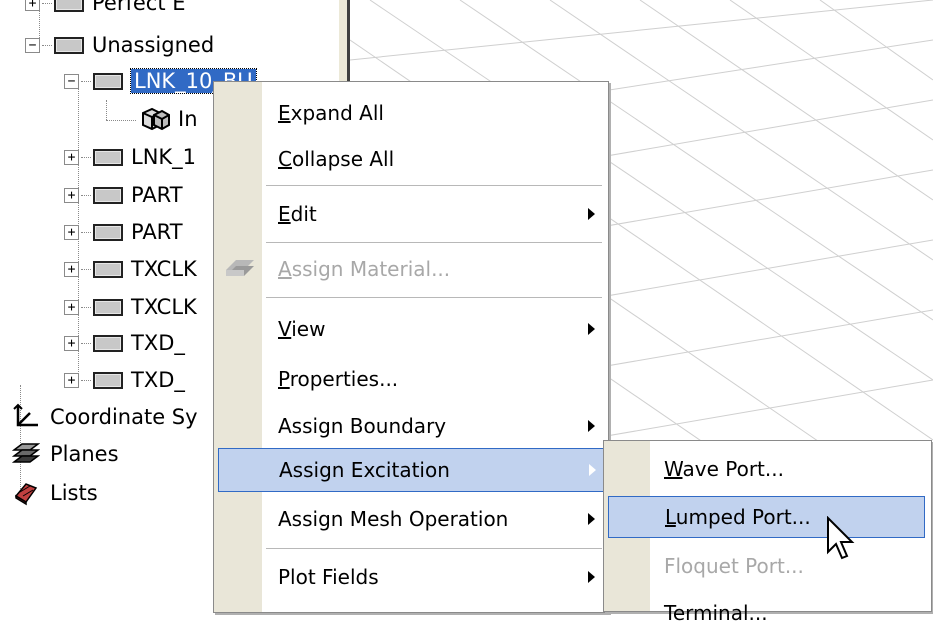 This screenshot has height=633, width=933. What do you see at coordinates (130, 157) in the screenshot?
I see `tree-item: + LNK_1` at bounding box center [130, 157].